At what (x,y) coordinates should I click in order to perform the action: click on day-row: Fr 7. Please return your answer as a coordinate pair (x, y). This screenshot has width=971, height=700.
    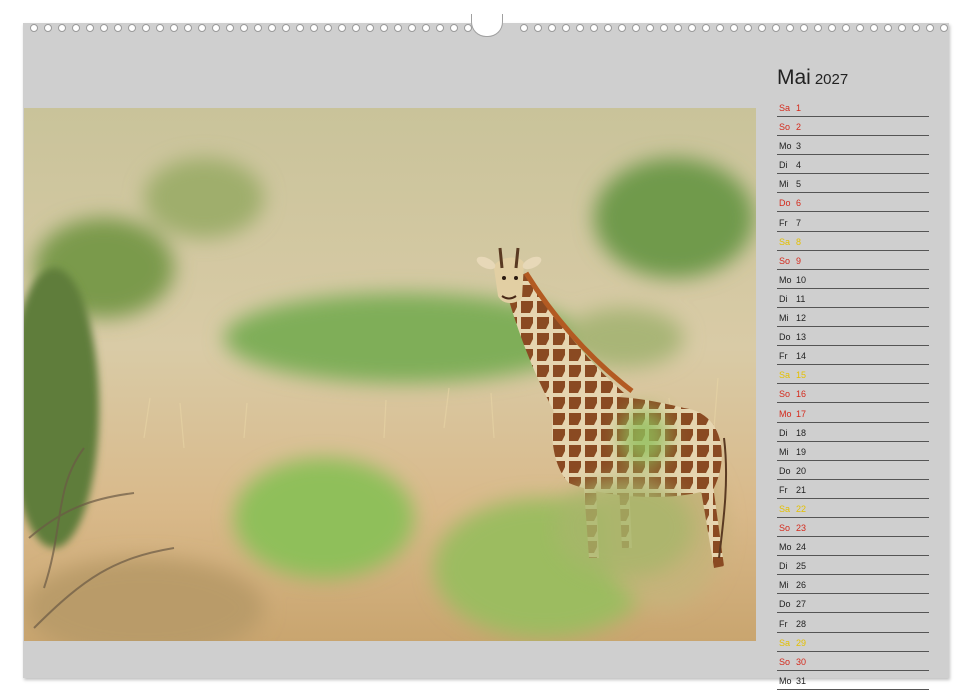
    Looking at the image, I should click on (853, 223).